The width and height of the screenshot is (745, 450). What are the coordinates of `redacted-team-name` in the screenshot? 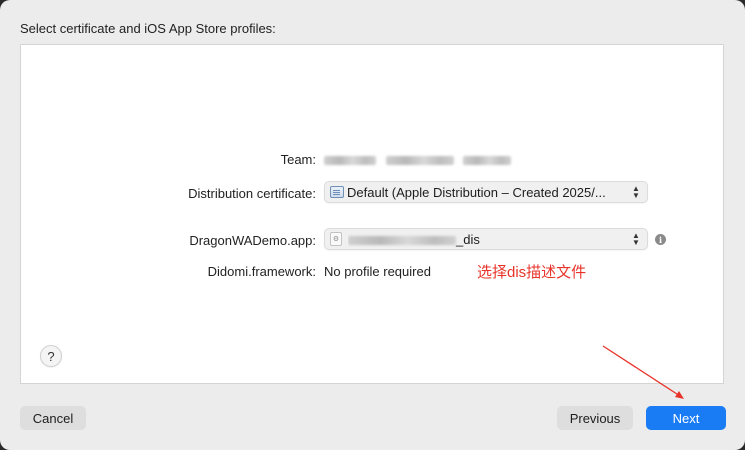 It's located at (350, 161).